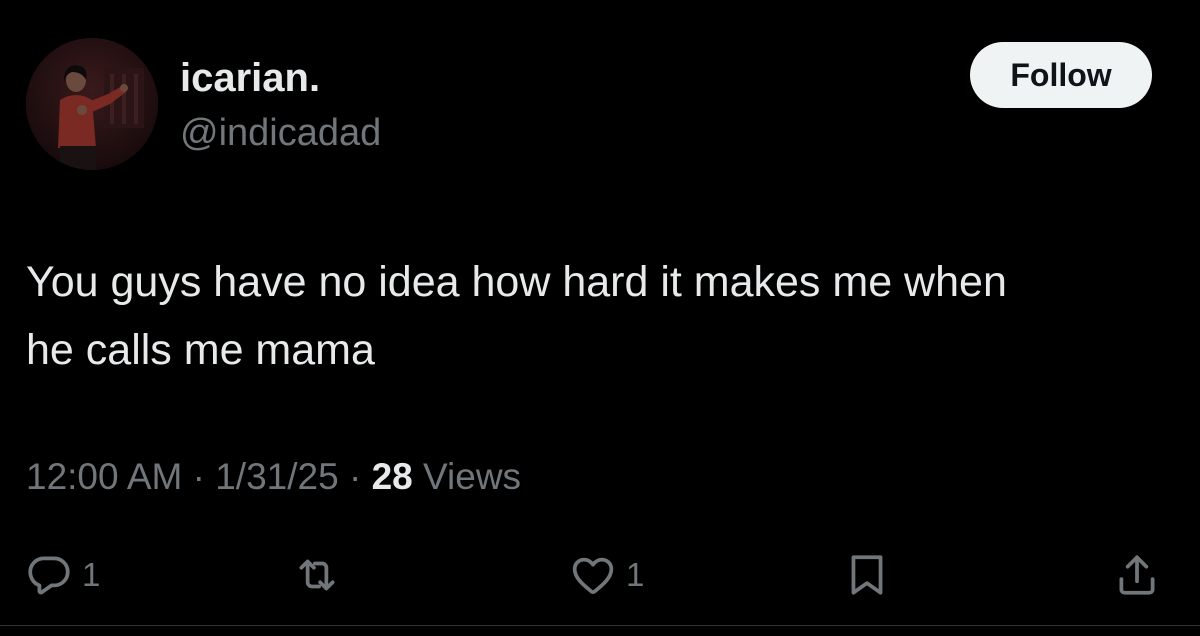  Describe the element at coordinates (91, 574) in the screenshot. I see `reply-count: 1` at that location.